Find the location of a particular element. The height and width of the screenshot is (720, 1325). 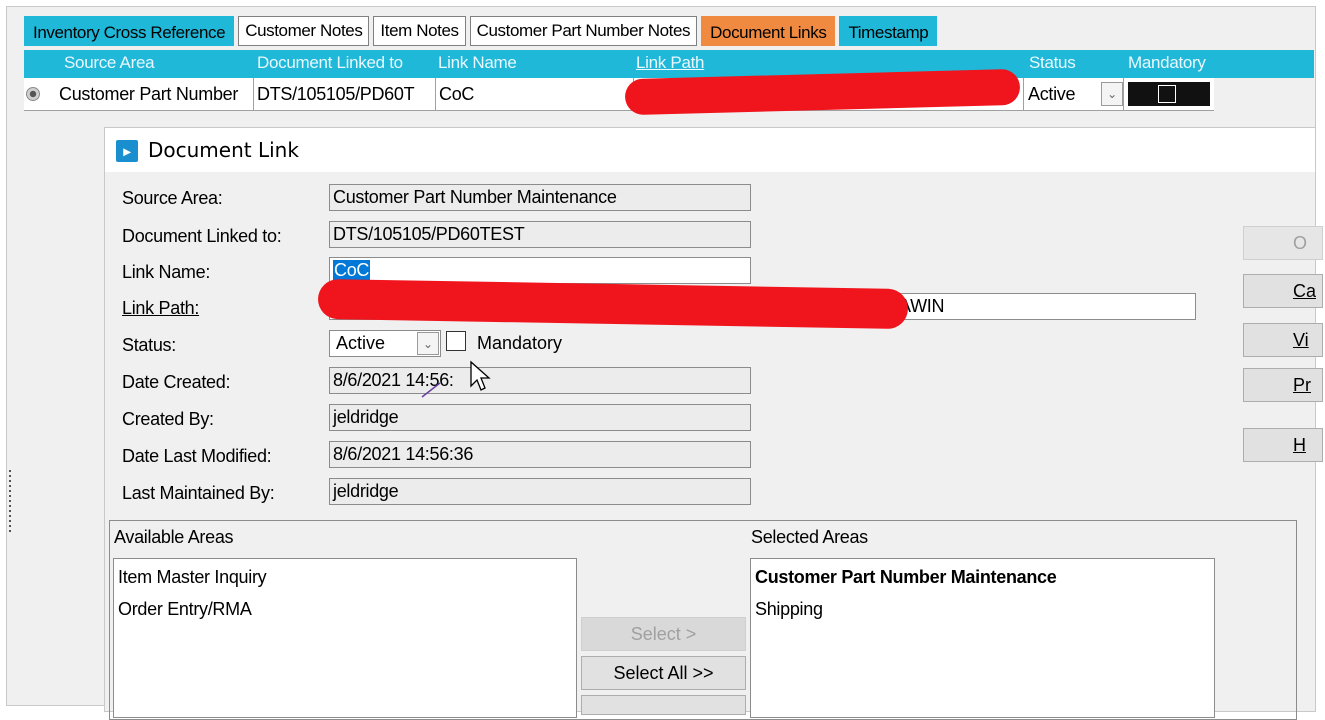

selected-areas-label: Selected Areas is located at coordinates (809, 537).